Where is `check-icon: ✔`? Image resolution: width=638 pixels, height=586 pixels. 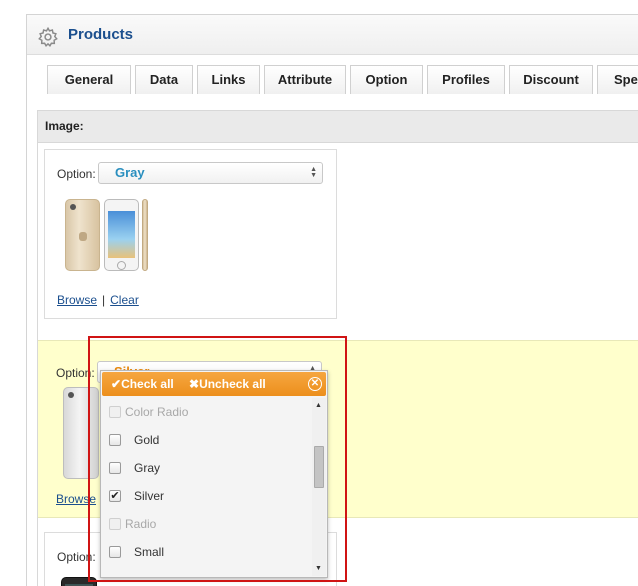 check-icon: ✔ is located at coordinates (116, 384).